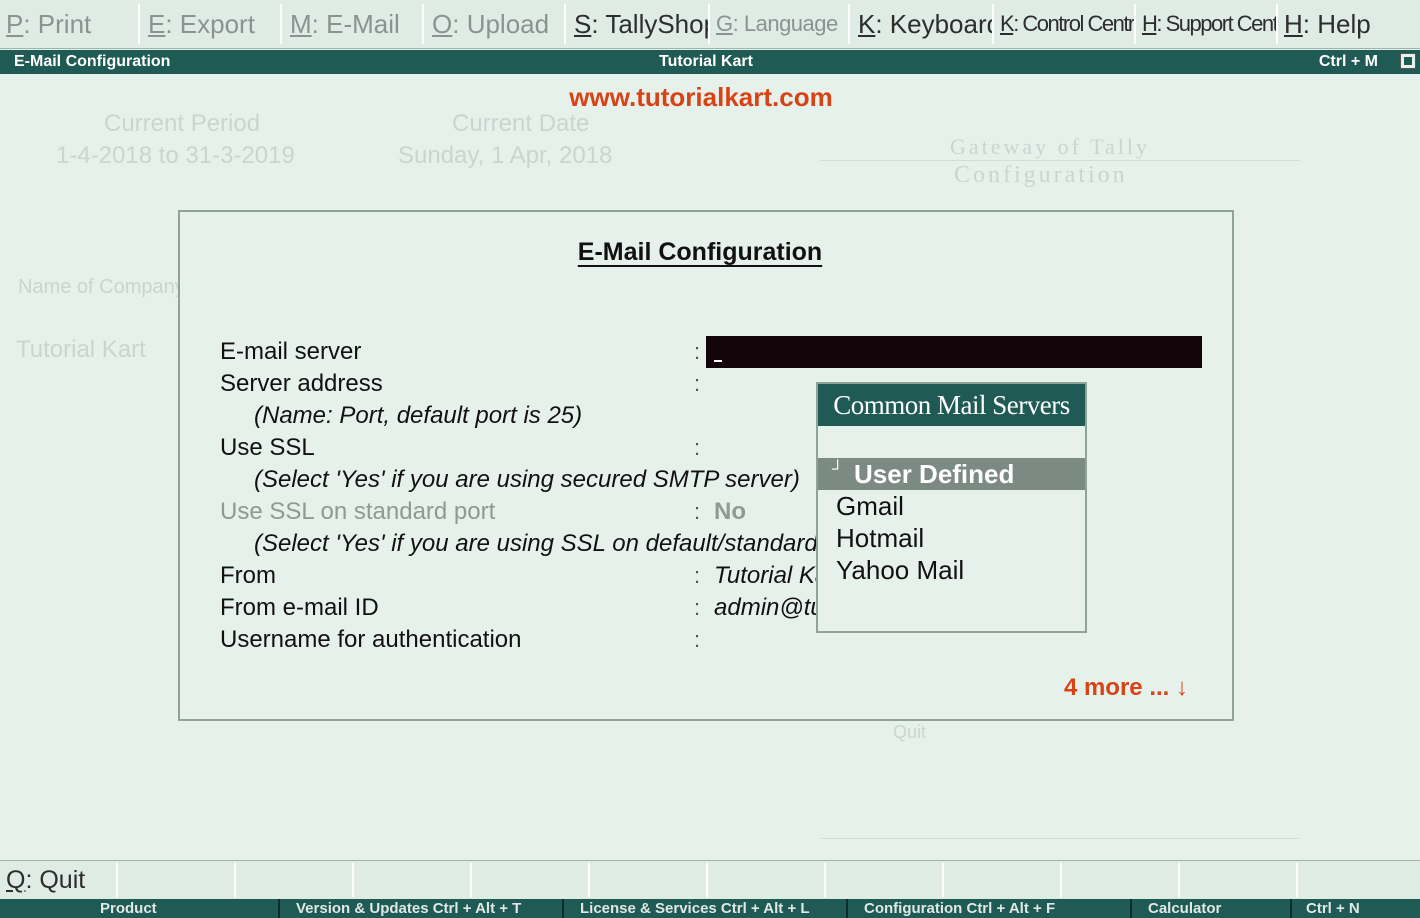 This screenshot has height=918, width=1420. Describe the element at coordinates (706, 908) in the screenshot. I see `status-license-services: License & Services Ctrl + Alt + L` at that location.